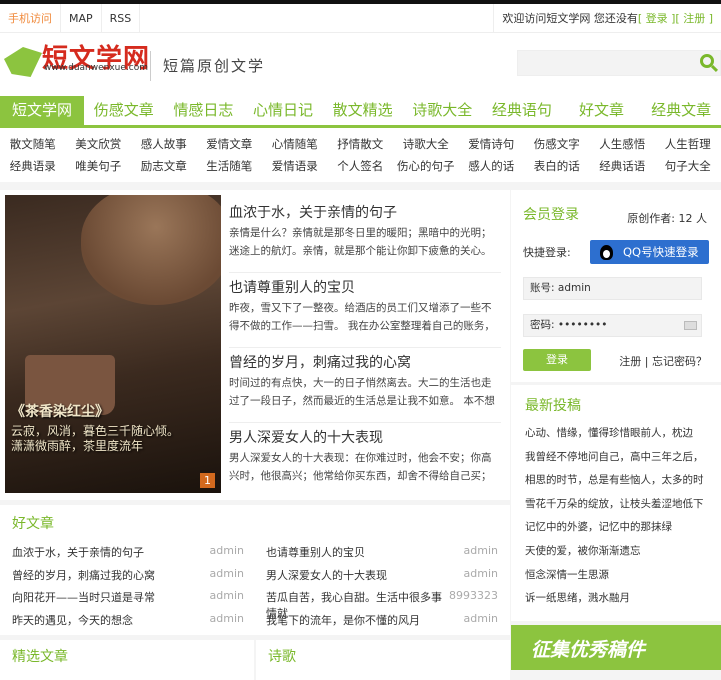  I want to click on subnav-item: 经典话语, so click(623, 166).